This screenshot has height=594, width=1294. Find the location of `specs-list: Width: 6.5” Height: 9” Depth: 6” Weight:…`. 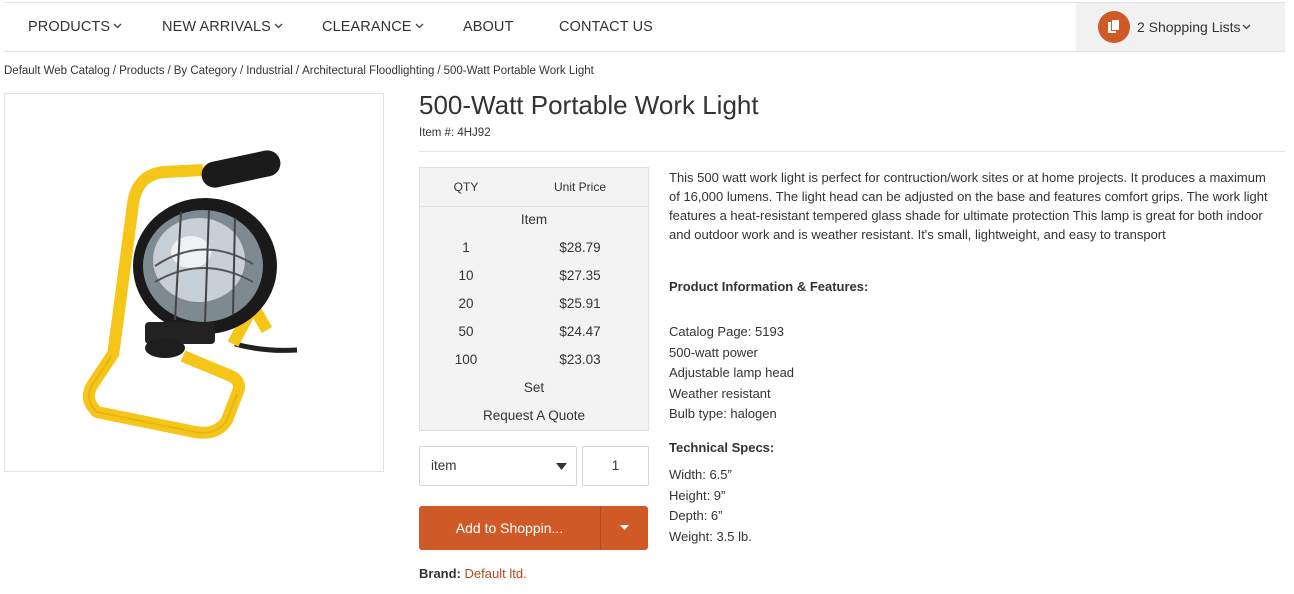

specs-list: Width: 6.5” Height: 9” Depth: 6” Weight:… is located at coordinates (710, 506).